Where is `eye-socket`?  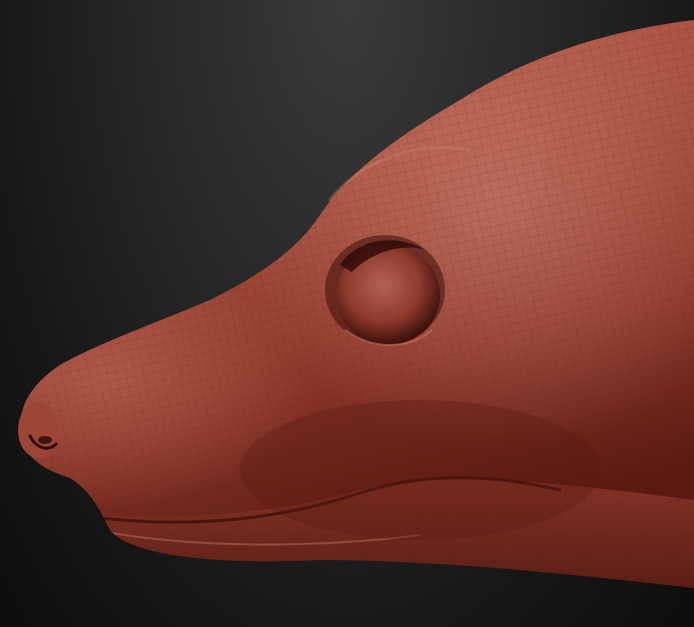 eye-socket is located at coordinates (385, 290).